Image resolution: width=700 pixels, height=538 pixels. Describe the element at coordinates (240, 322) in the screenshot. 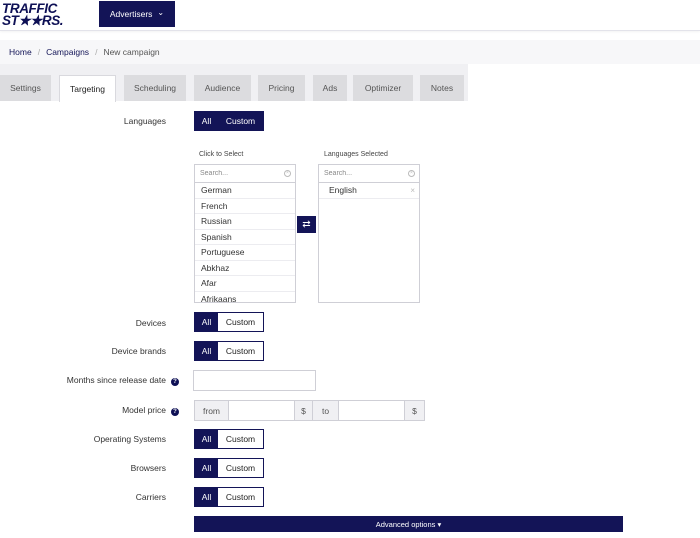

I see `devices-custom-option: Custom` at that location.